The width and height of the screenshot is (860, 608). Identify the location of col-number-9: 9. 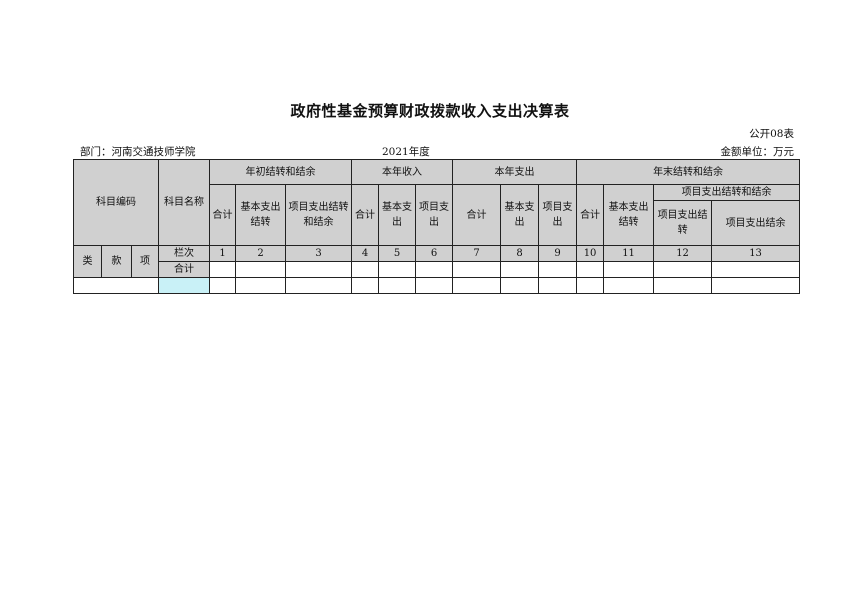
(558, 253).